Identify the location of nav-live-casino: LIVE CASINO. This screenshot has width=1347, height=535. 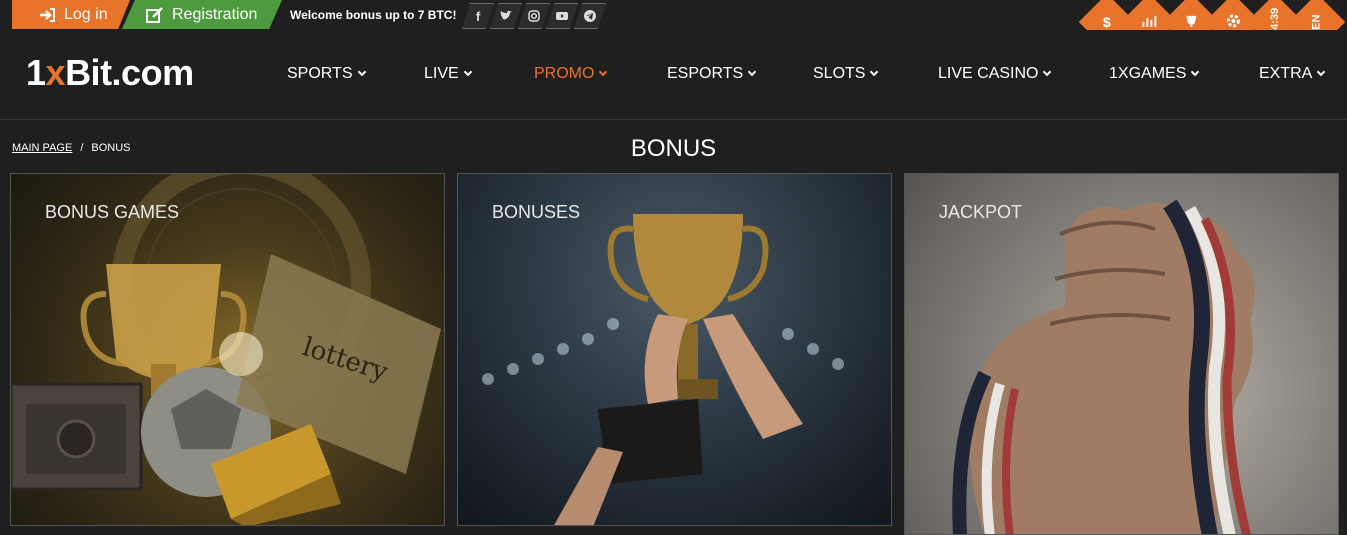
(1023, 74).